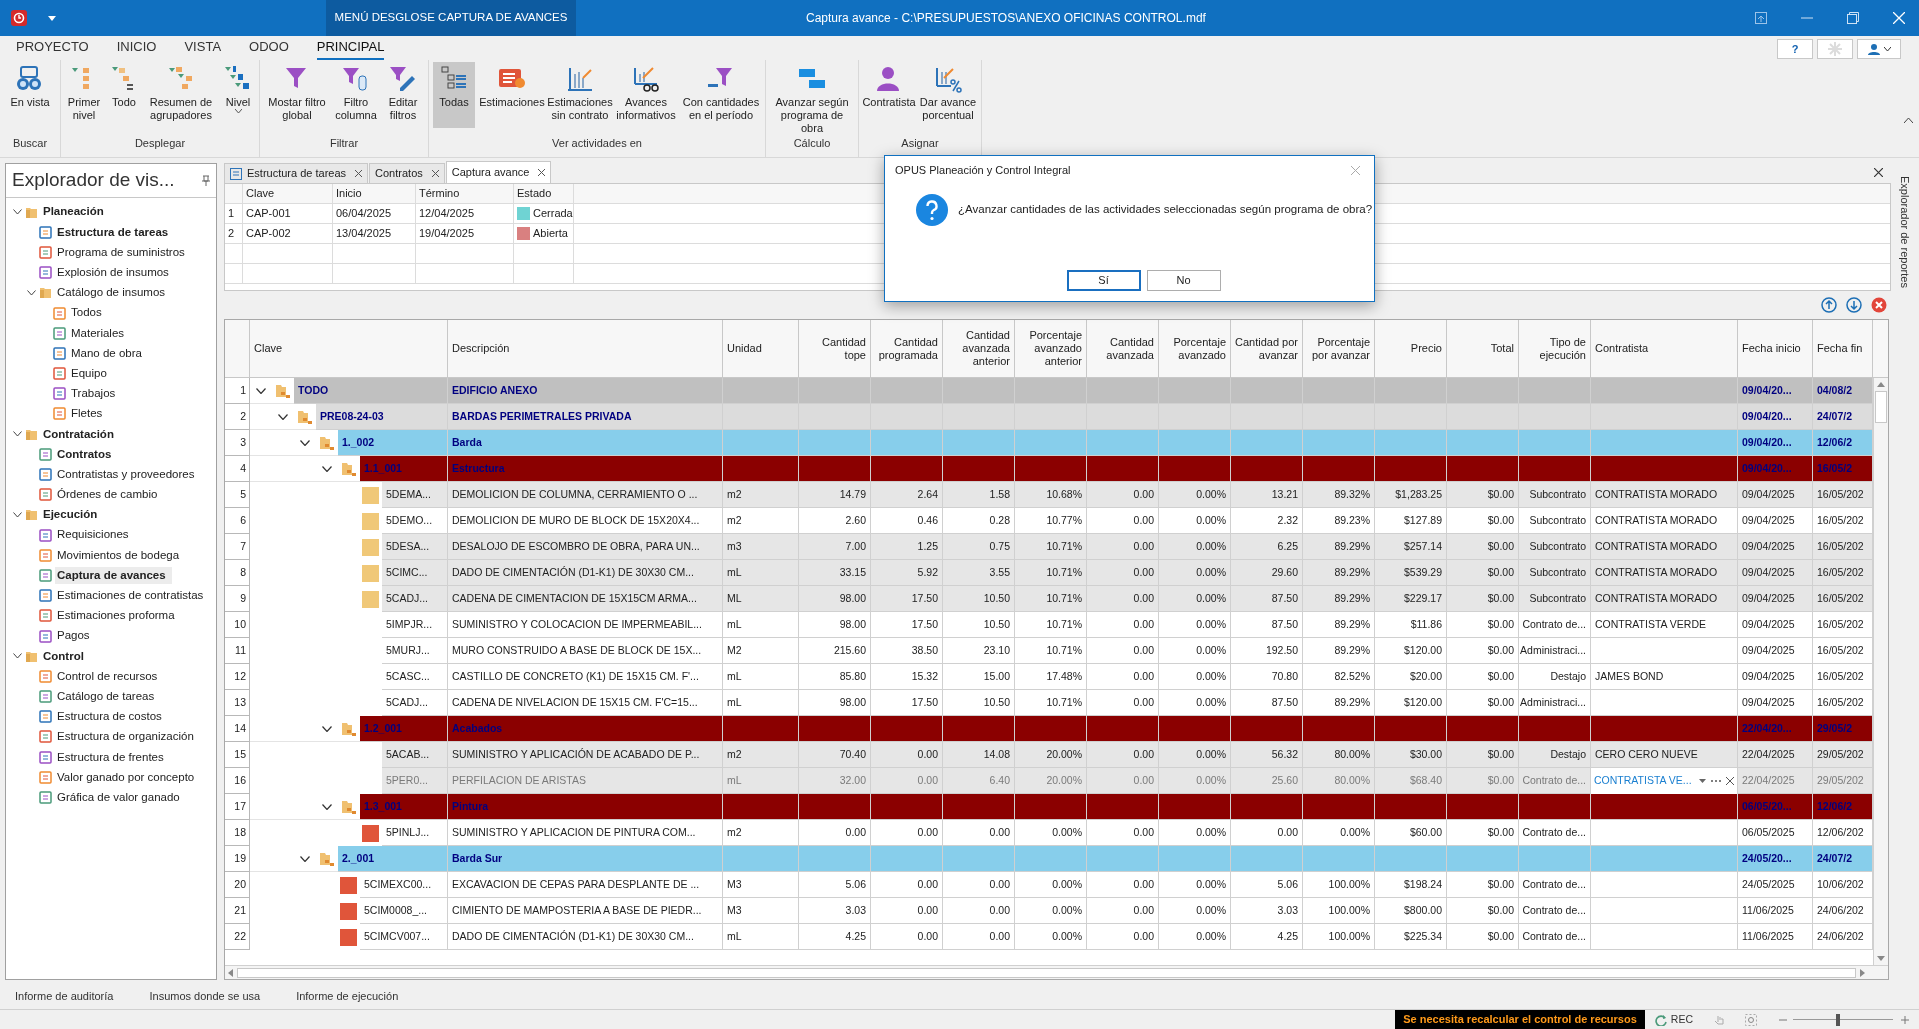 This screenshot has height=1029, width=1919. What do you see at coordinates (721, 95) in the screenshot?
I see `ribbon-button: Con cantidades en el período` at bounding box center [721, 95].